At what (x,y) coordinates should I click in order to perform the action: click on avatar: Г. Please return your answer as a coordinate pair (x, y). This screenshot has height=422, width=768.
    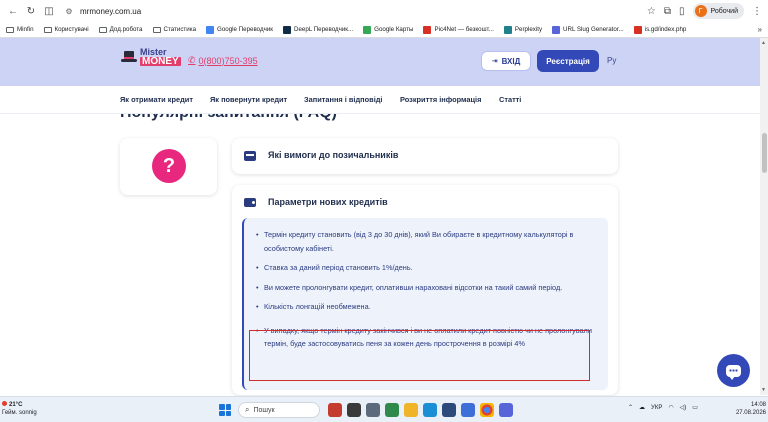
    Looking at the image, I should click on (700, 11).